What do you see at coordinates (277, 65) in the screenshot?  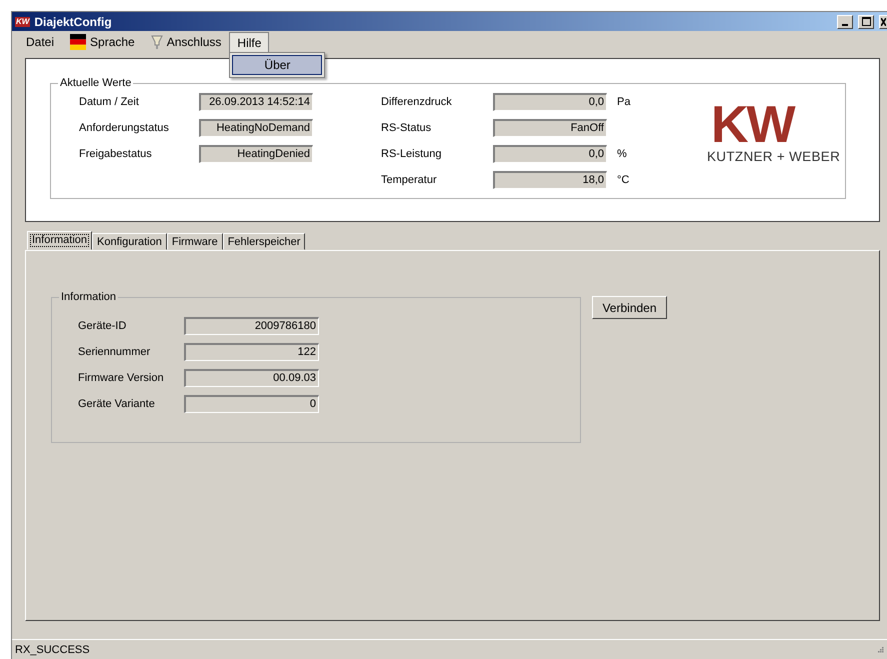 I see `menu-entry: Über` at bounding box center [277, 65].